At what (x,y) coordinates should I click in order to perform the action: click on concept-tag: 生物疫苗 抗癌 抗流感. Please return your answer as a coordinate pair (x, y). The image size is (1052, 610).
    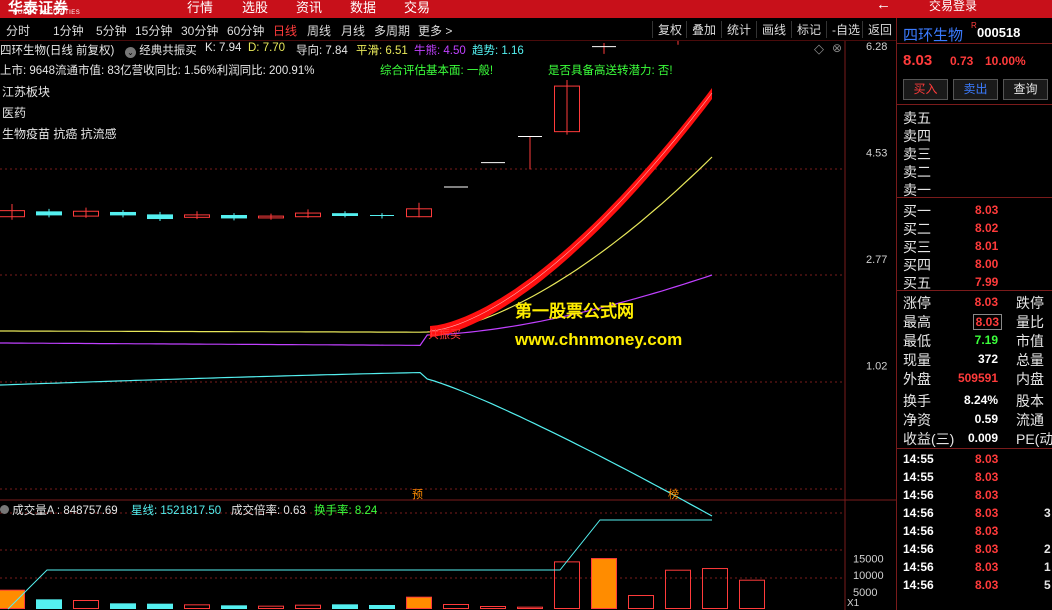
    Looking at the image, I should click on (59, 134).